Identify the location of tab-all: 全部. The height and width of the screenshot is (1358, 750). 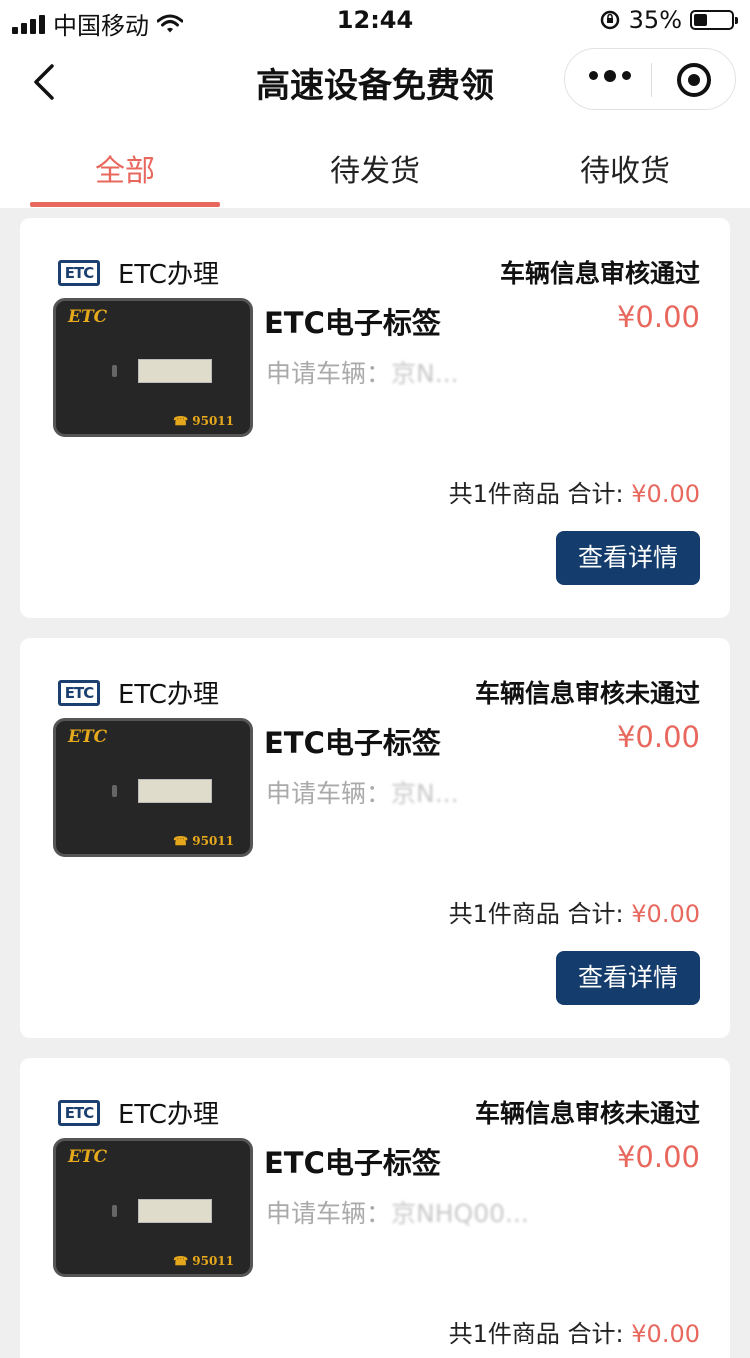
(125, 168).